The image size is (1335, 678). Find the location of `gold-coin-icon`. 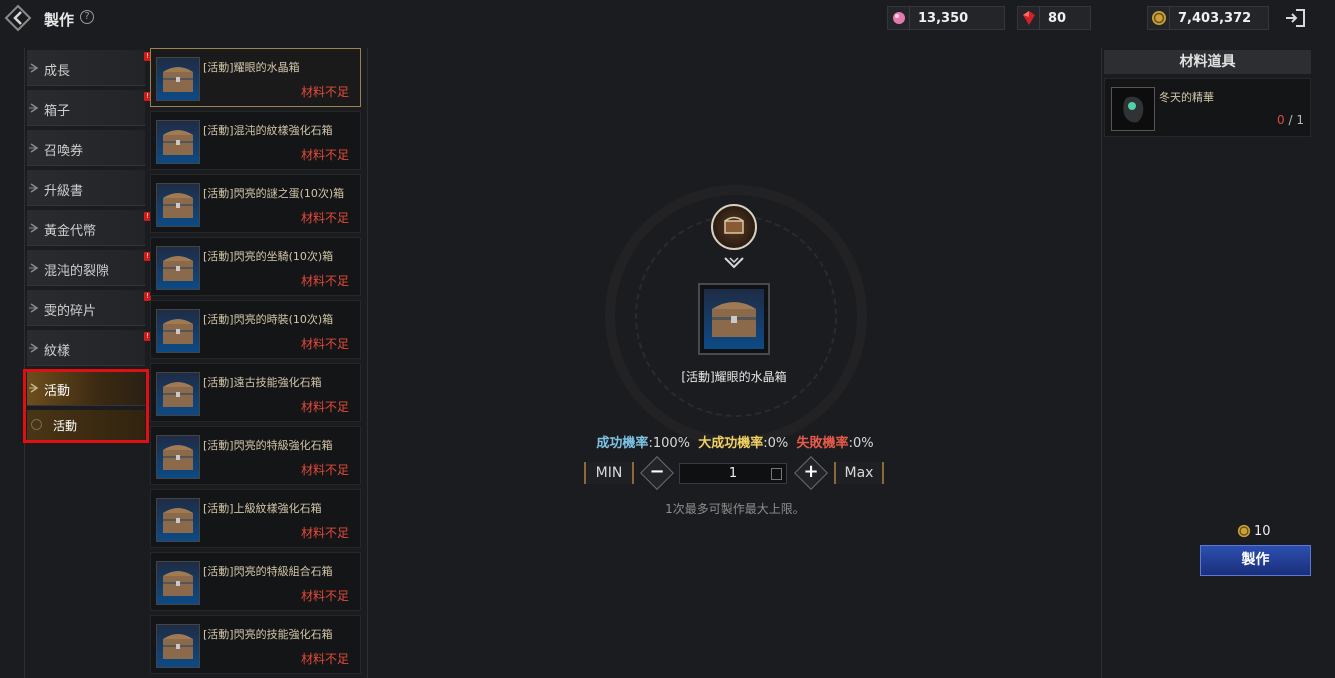

gold-coin-icon is located at coordinates (1244, 531).